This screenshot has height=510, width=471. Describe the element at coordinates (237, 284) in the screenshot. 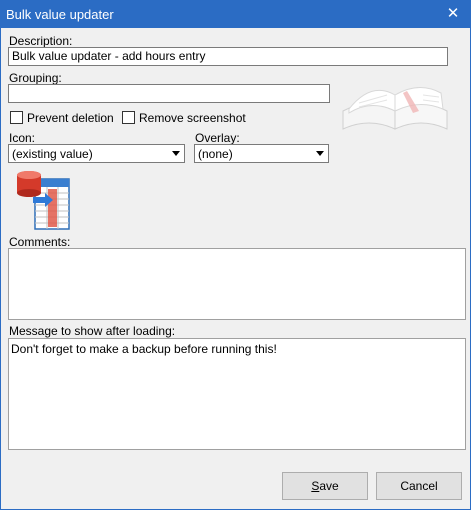

I see `comments-textarea` at that location.